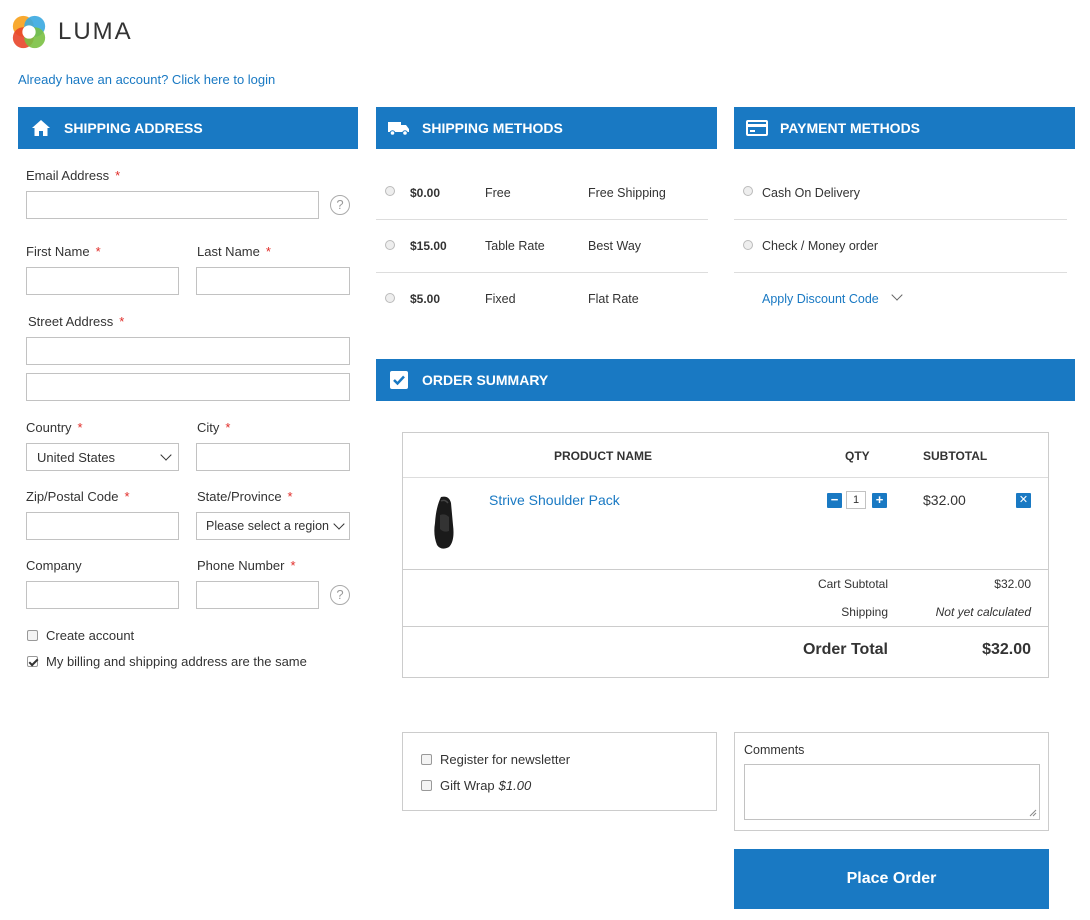  I want to click on payment-method-row: Check / Money order, so click(900, 246).